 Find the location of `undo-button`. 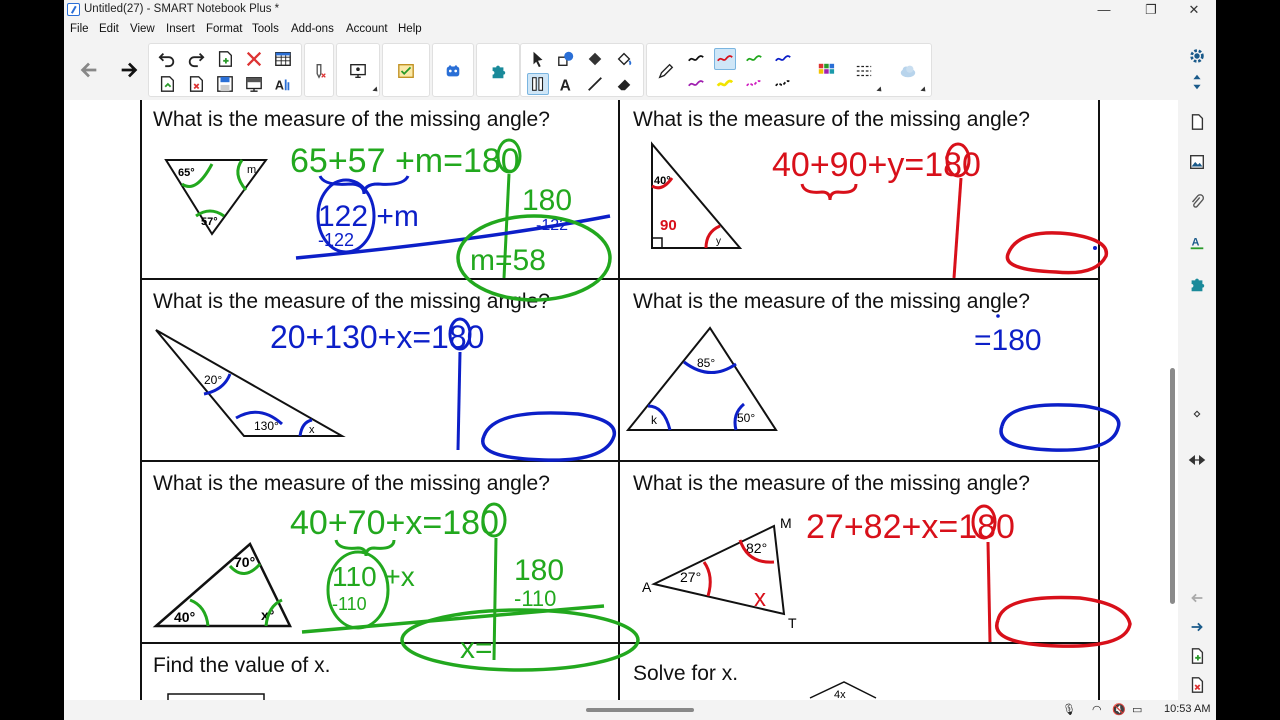

undo-button is located at coordinates (167, 59).